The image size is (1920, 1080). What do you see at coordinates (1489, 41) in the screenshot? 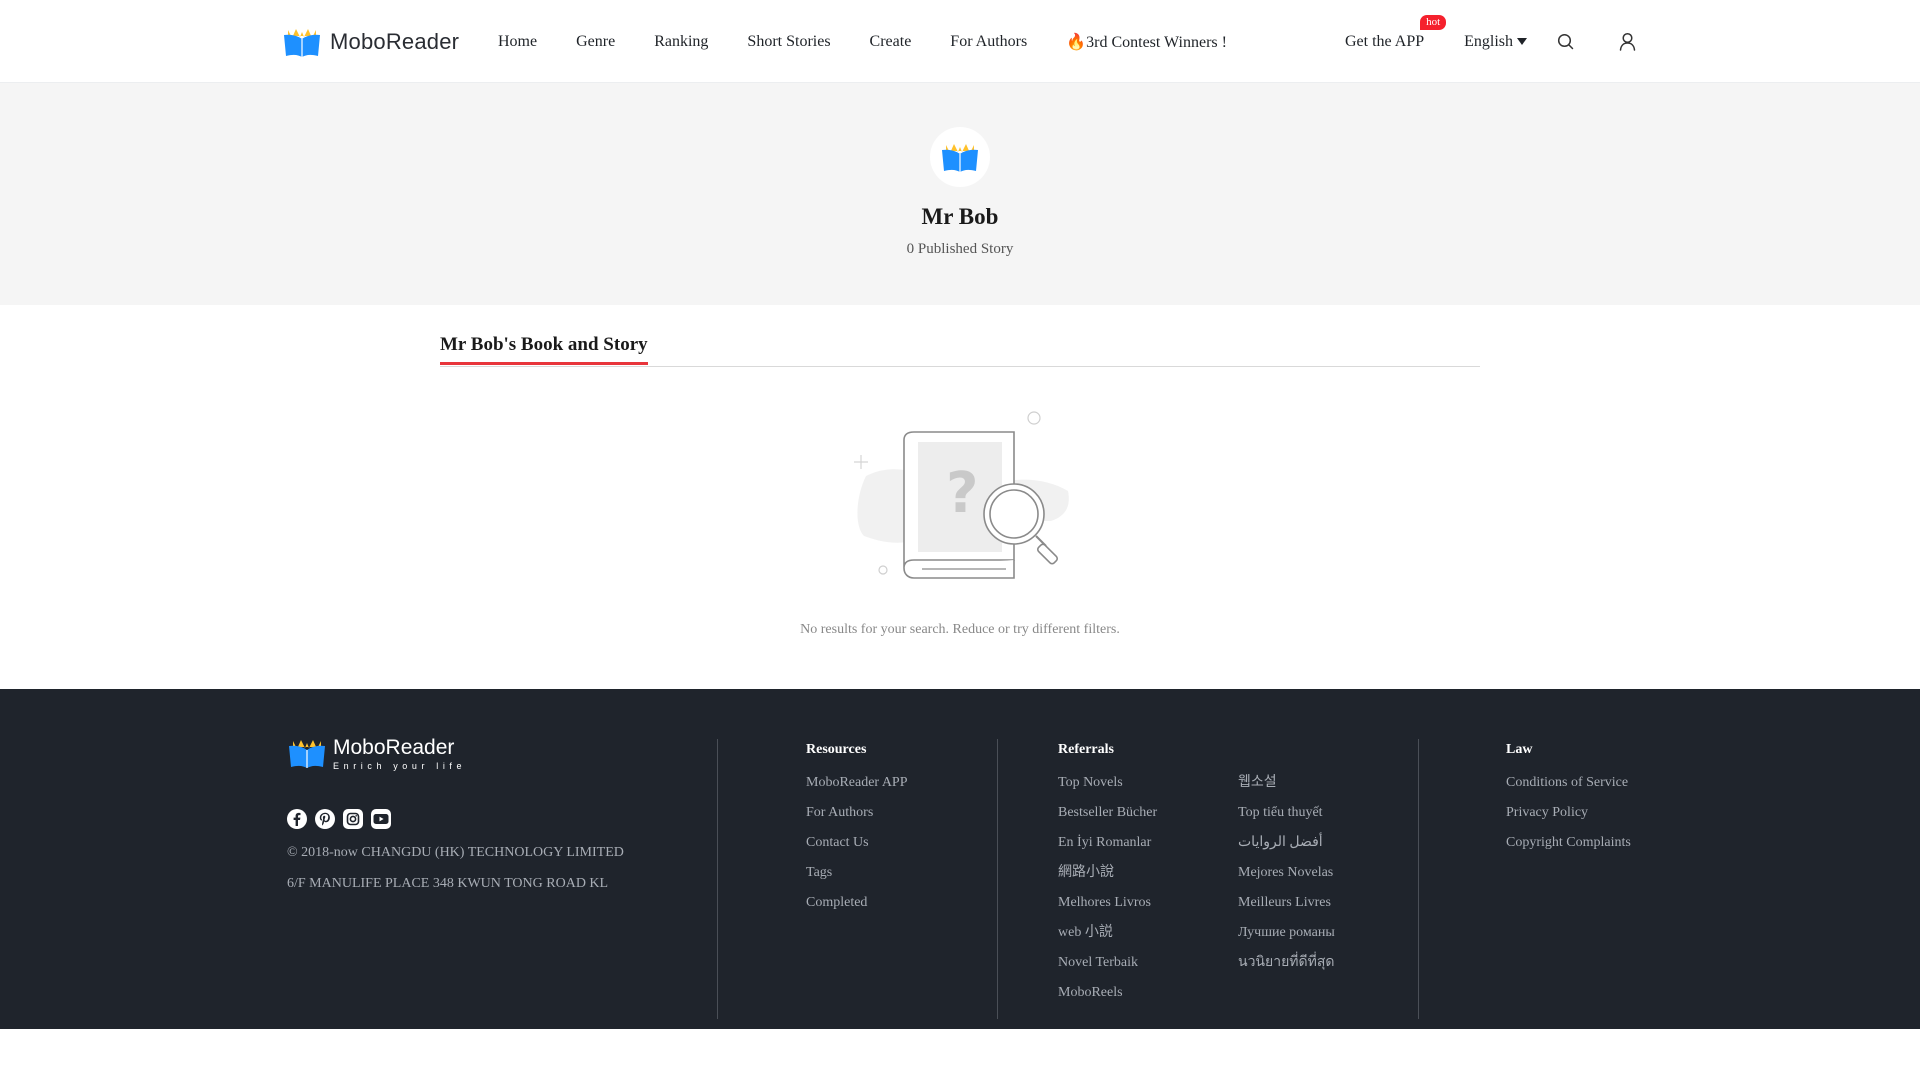
I see `language-label: English` at bounding box center [1489, 41].